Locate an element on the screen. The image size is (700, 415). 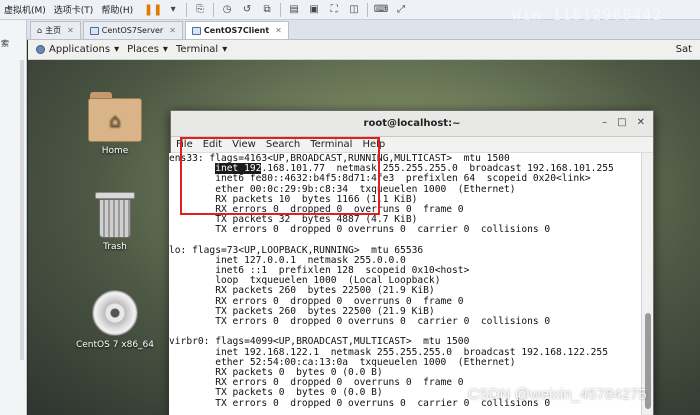
home-icon: ⌂ is located at coordinates (40, 30).